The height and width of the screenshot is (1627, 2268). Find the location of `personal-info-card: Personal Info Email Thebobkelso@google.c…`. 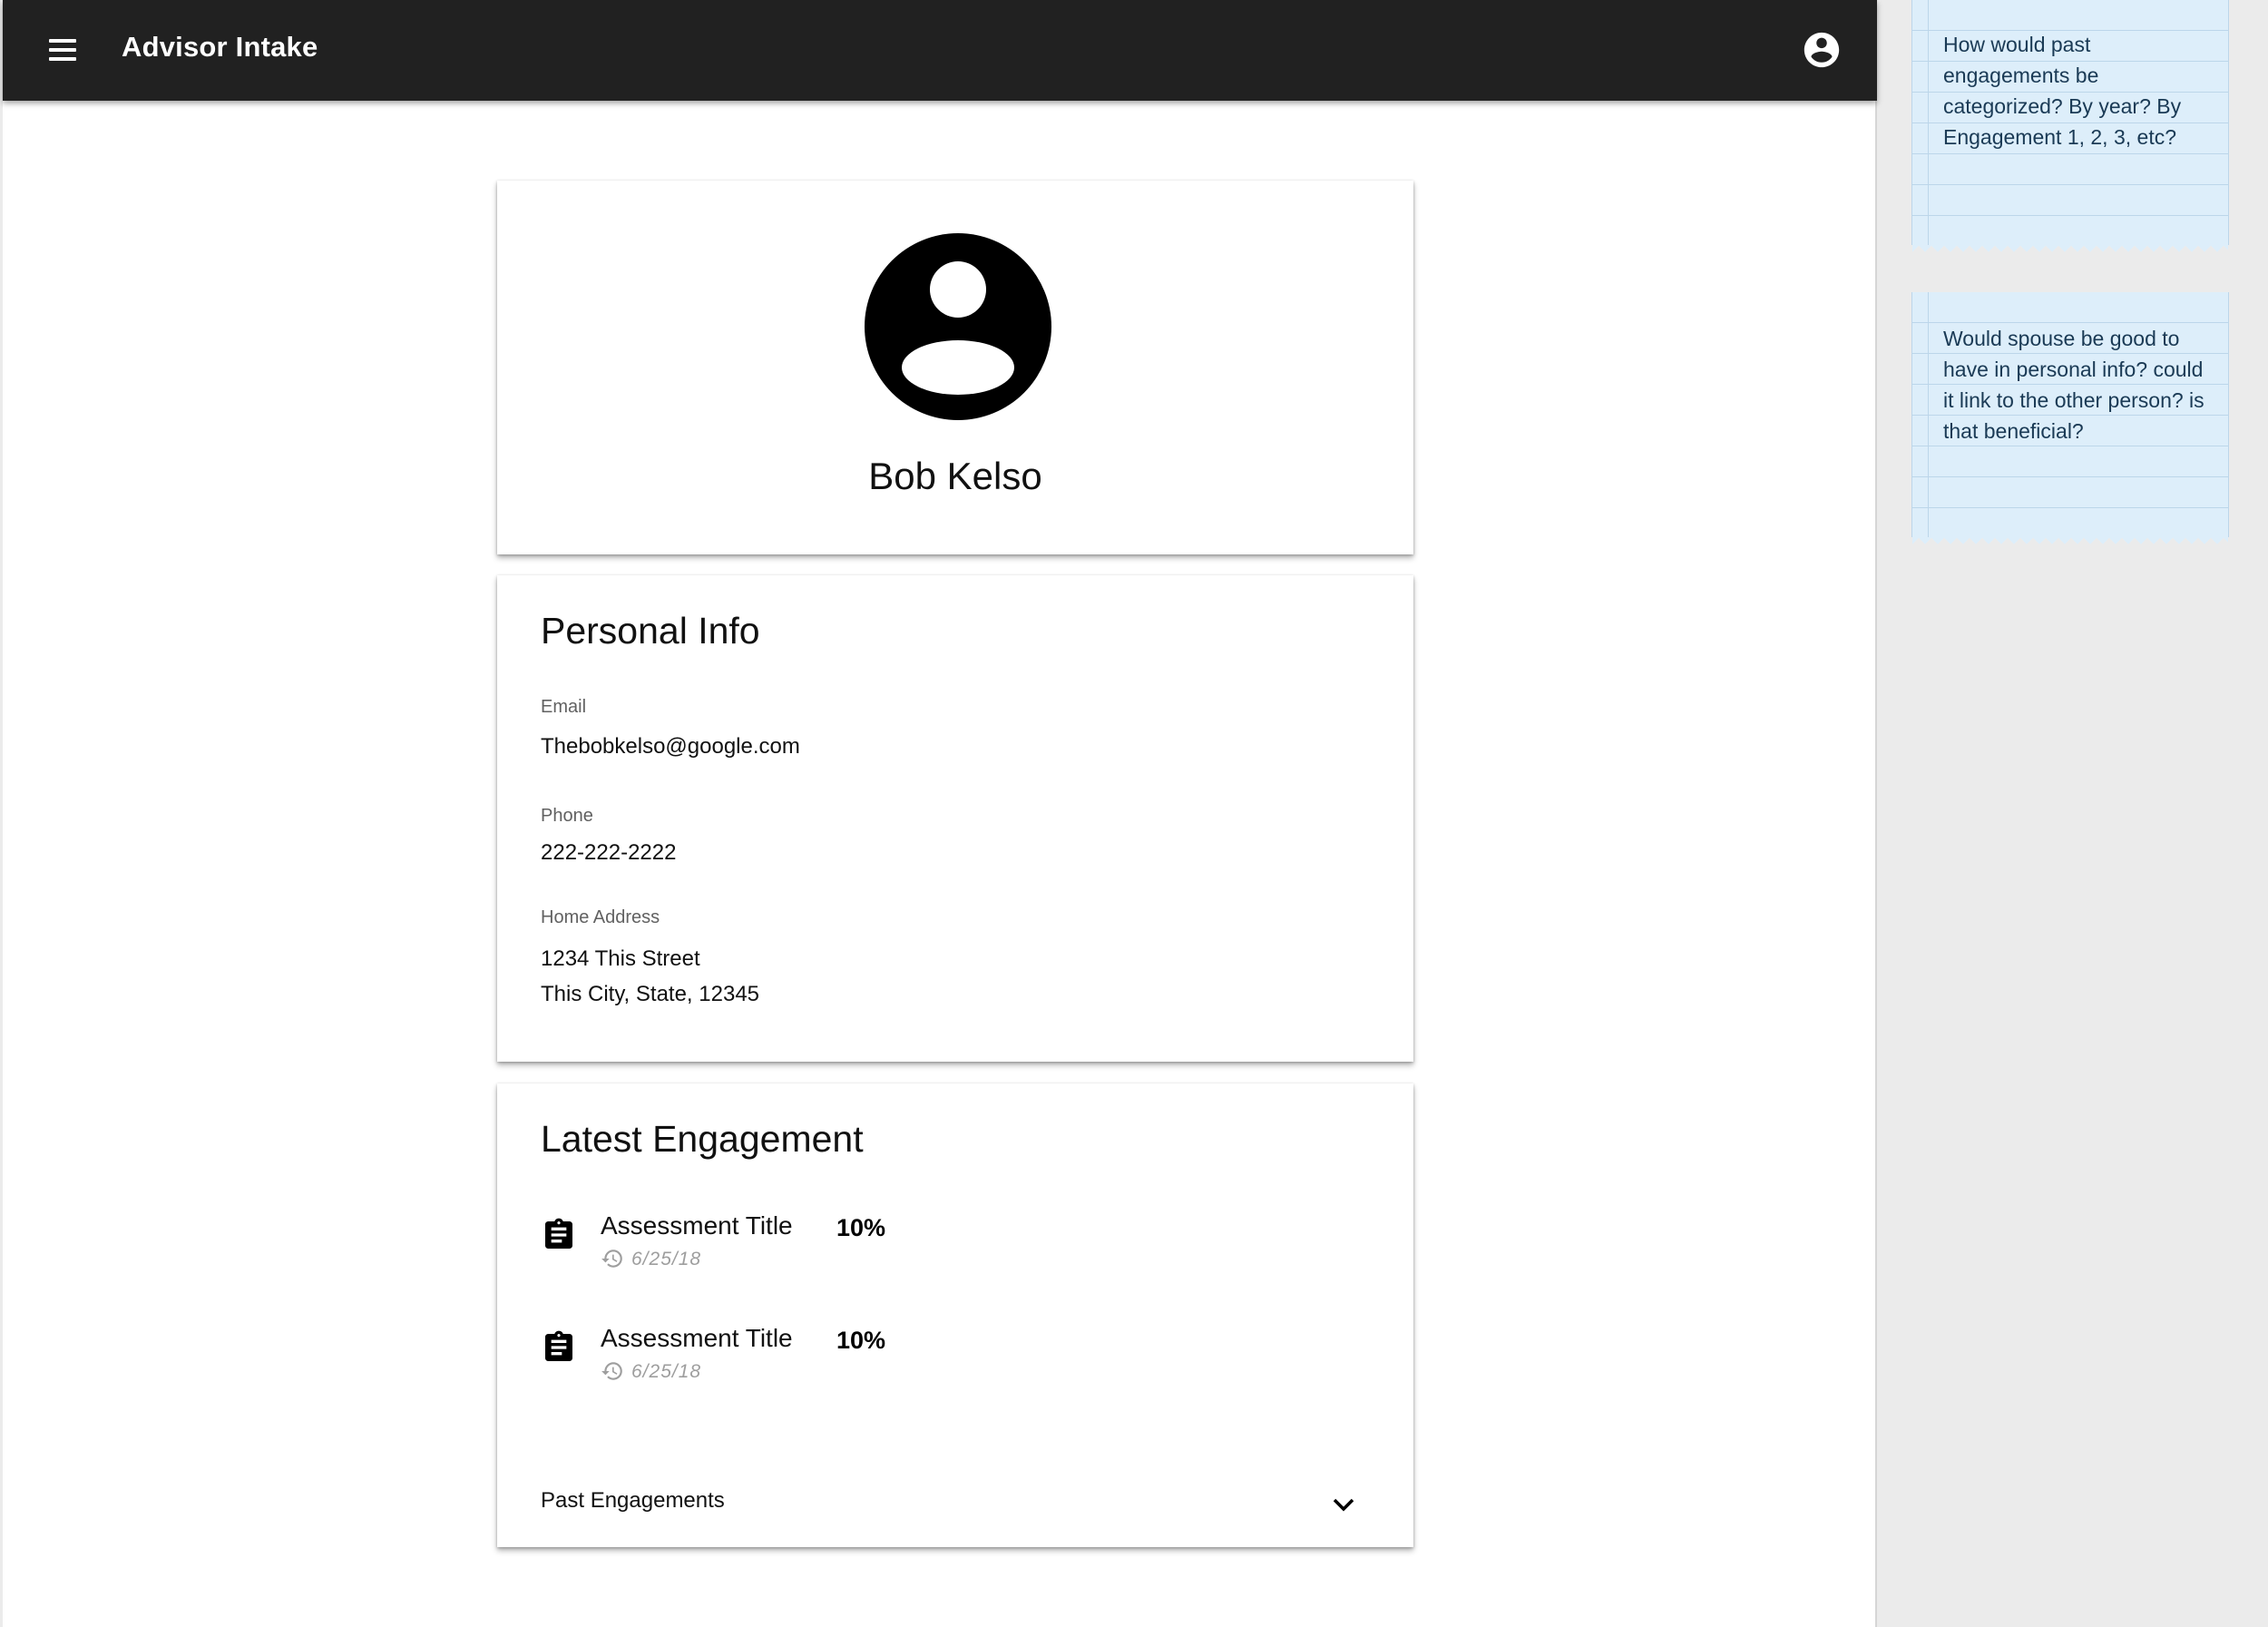

personal-info-card: Personal Info Email Thebobkelso@google.c… is located at coordinates (955, 818).